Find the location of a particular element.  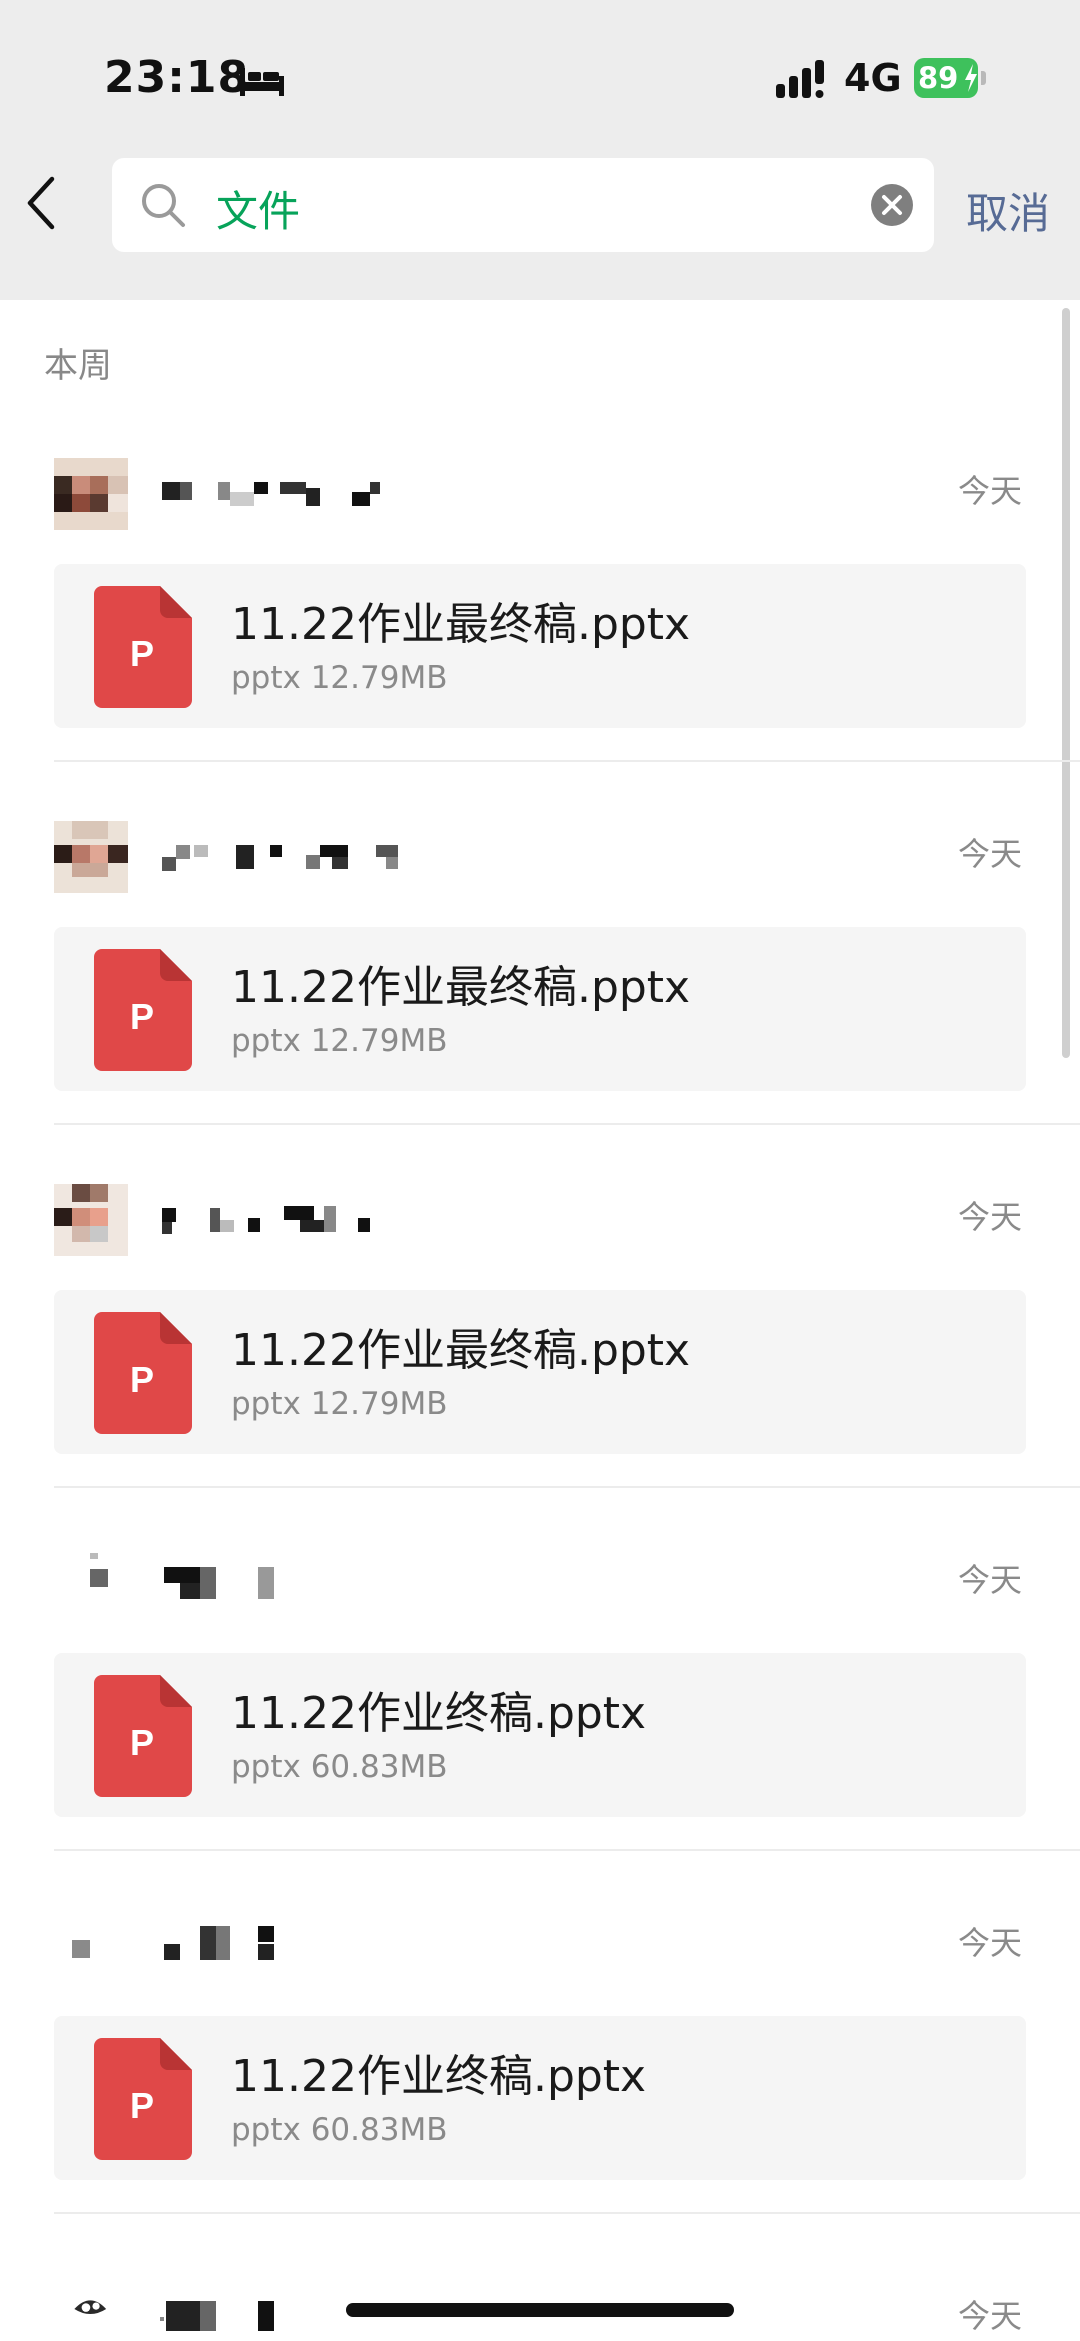

status-bar: 23:18 4G 89 is located at coordinates (540, 75).